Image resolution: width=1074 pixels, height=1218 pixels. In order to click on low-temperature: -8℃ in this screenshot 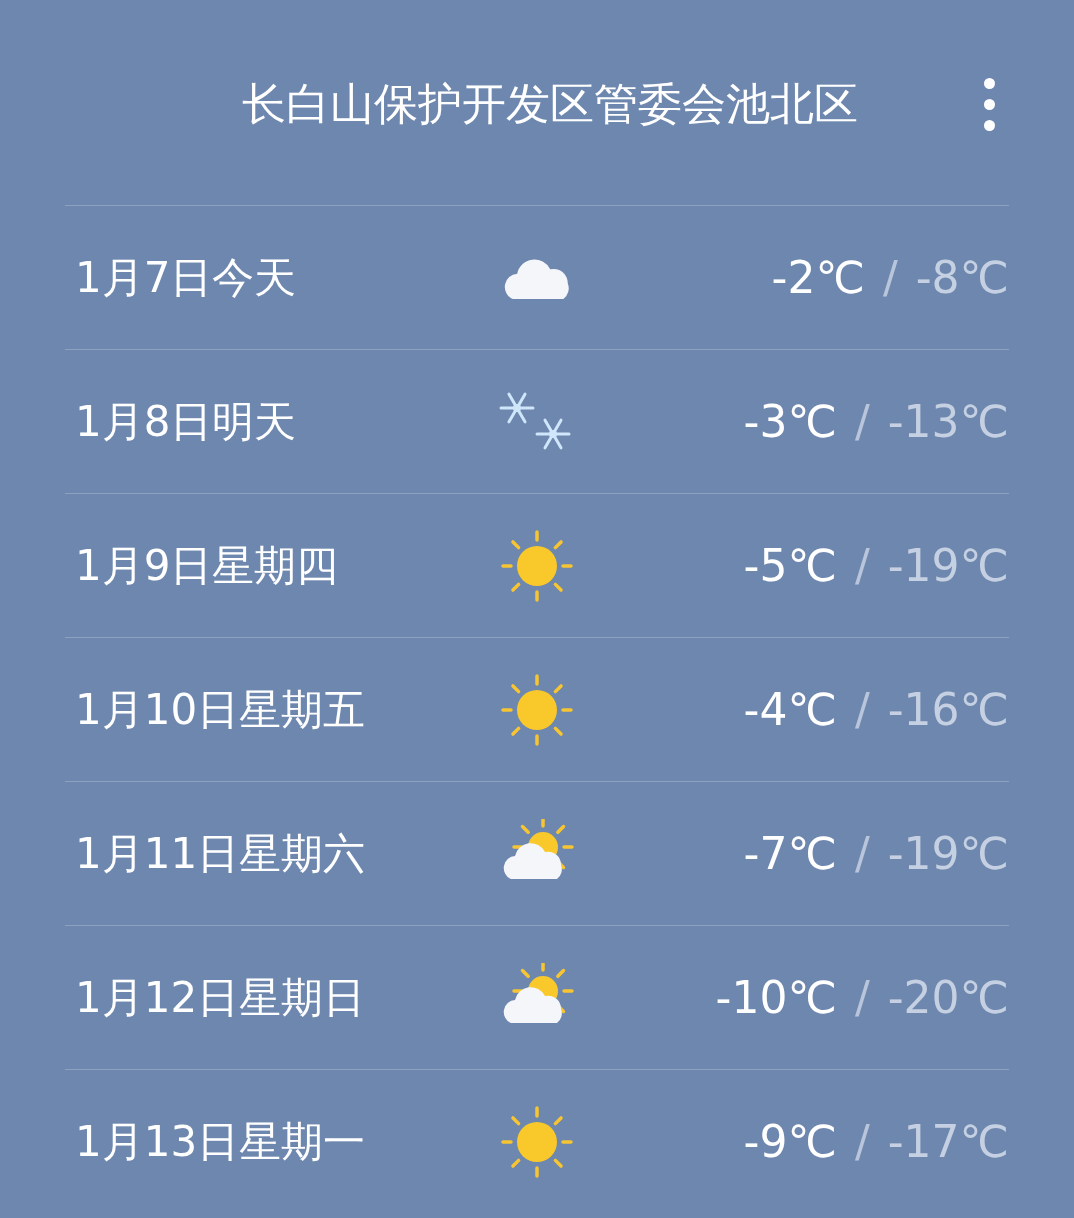, I will do `click(962, 277)`.